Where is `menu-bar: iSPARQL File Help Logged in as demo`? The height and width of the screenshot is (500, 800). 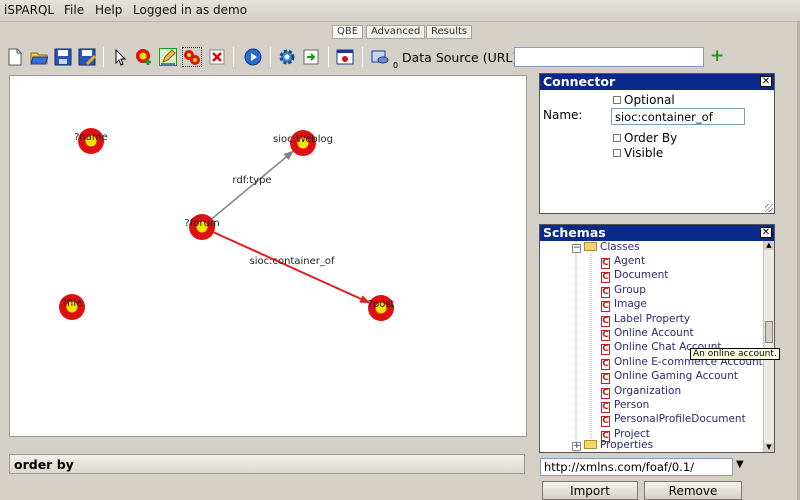 menu-bar: iSPARQL File Help Logged in as demo is located at coordinates (400, 11).